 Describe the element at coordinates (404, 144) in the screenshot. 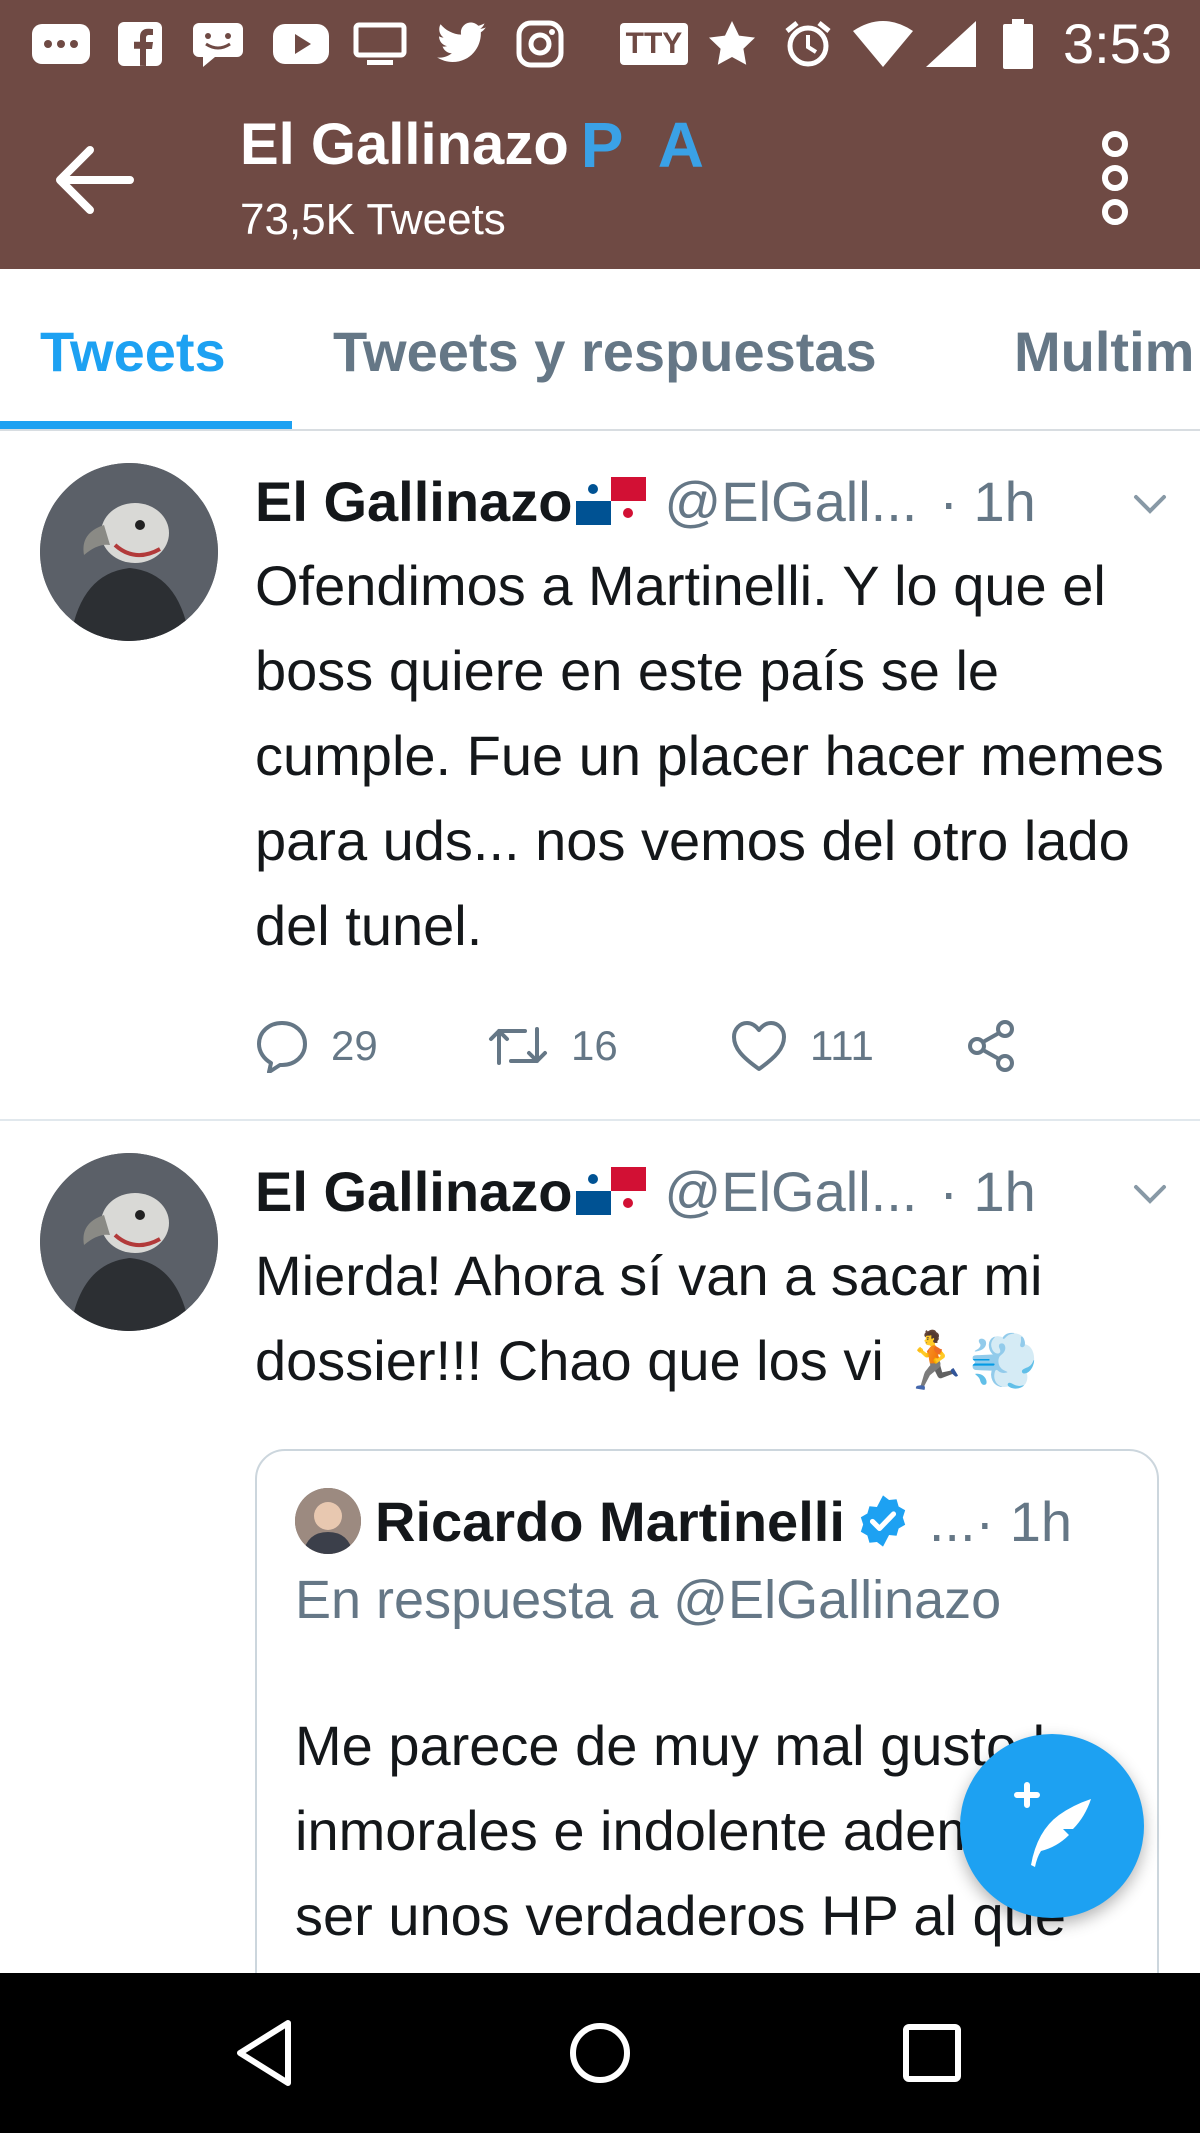

I see `profile-name: El Gallinazo` at that location.